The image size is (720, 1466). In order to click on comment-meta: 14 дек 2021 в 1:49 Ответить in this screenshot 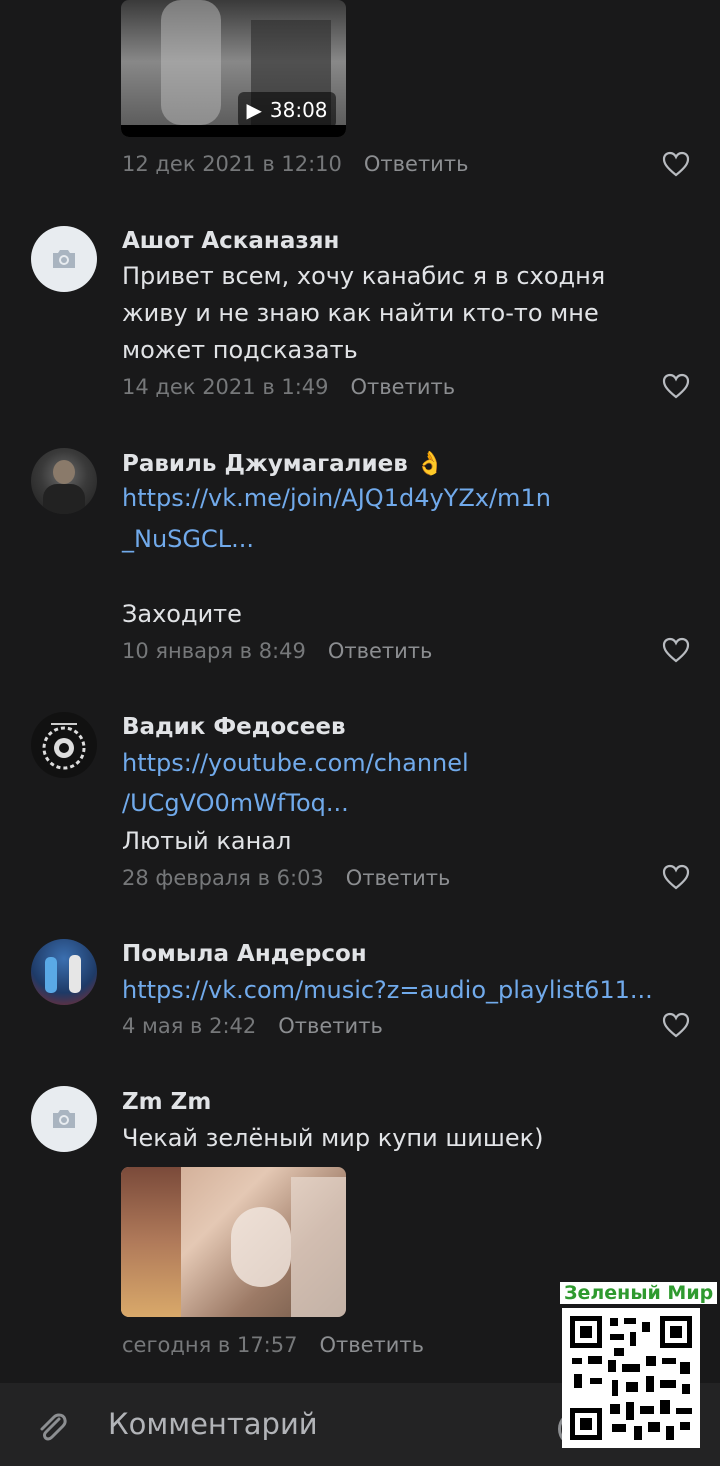, I will do `click(288, 387)`.